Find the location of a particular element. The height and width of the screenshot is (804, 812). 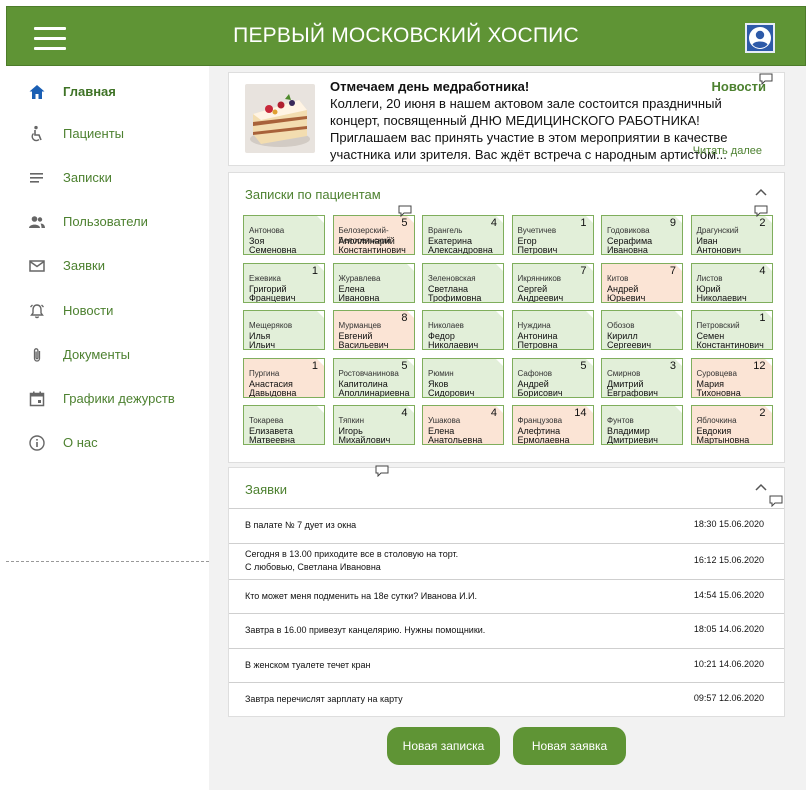

patient-note-card: Зеленовская Светлана Трофимовна is located at coordinates (463, 282).